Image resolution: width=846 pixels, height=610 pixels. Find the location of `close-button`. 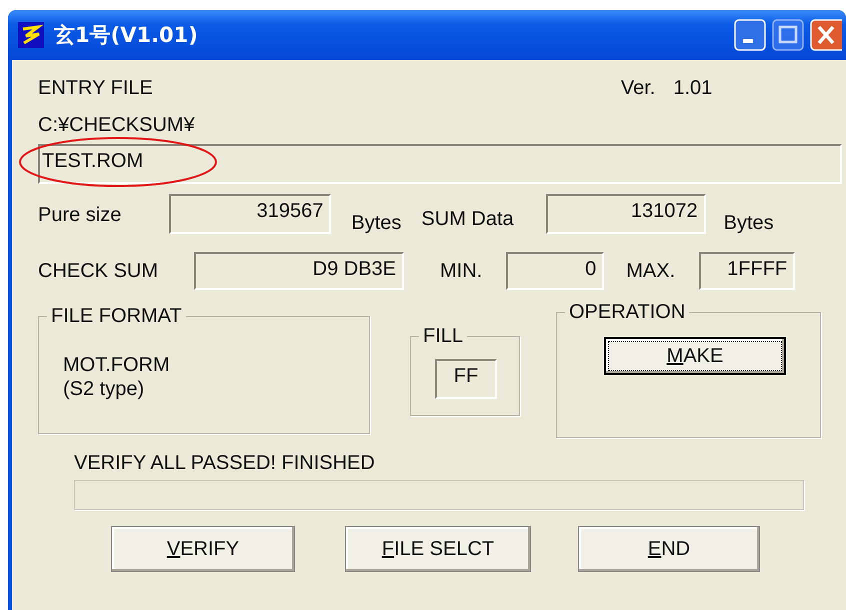

close-button is located at coordinates (826, 35).